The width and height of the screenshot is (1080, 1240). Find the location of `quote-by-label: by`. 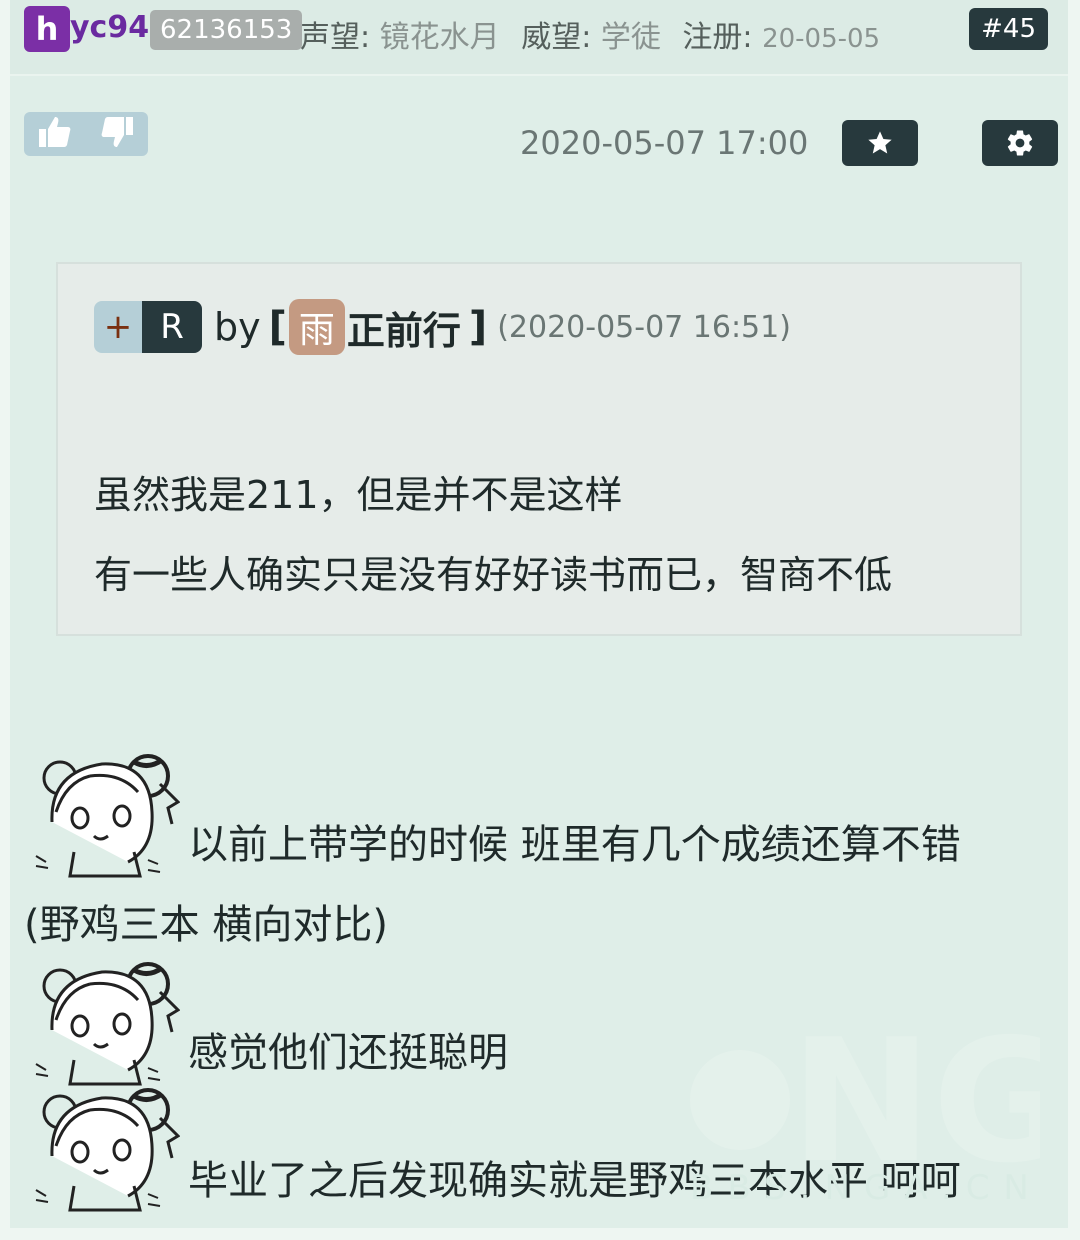

quote-by-label: by is located at coordinates (237, 327).